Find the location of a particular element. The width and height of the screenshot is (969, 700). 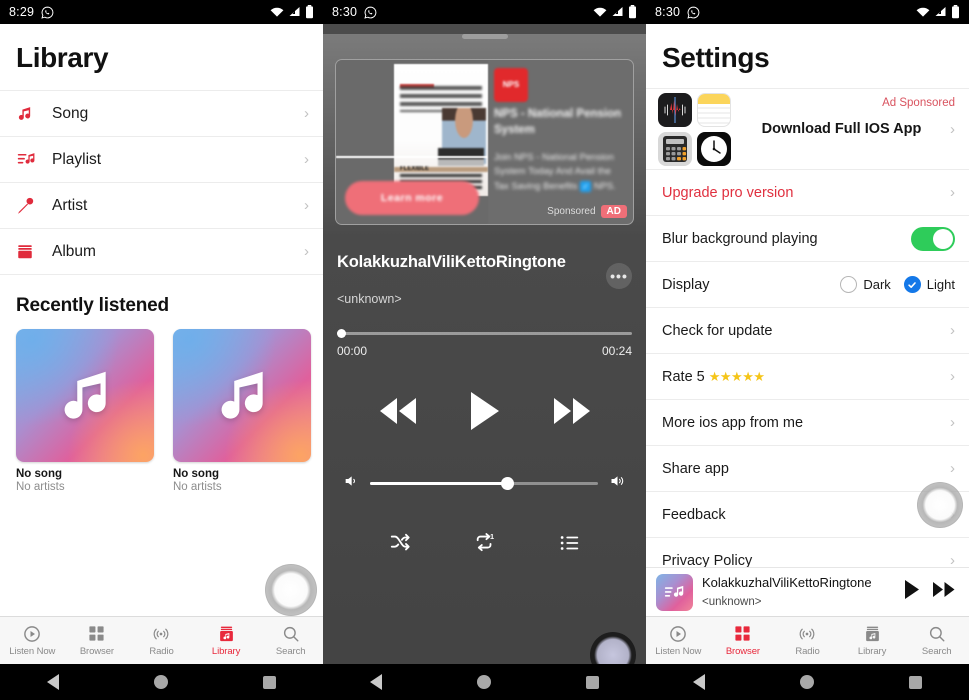

settings-row-label: Check for update is located at coordinates (717, 330).